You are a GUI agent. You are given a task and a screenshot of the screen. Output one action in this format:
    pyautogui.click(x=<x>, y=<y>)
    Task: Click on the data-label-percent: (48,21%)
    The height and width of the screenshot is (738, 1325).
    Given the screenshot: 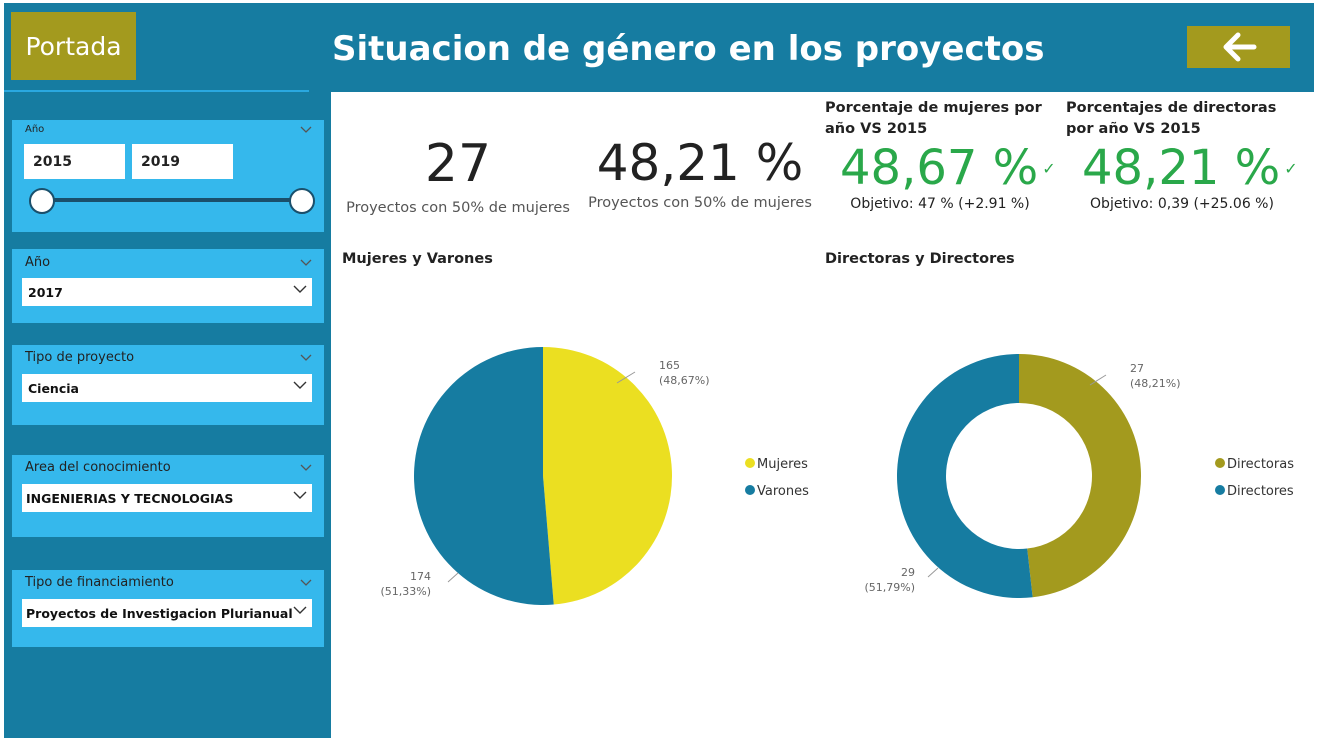 What is the action you would take?
    pyautogui.click(x=1155, y=383)
    